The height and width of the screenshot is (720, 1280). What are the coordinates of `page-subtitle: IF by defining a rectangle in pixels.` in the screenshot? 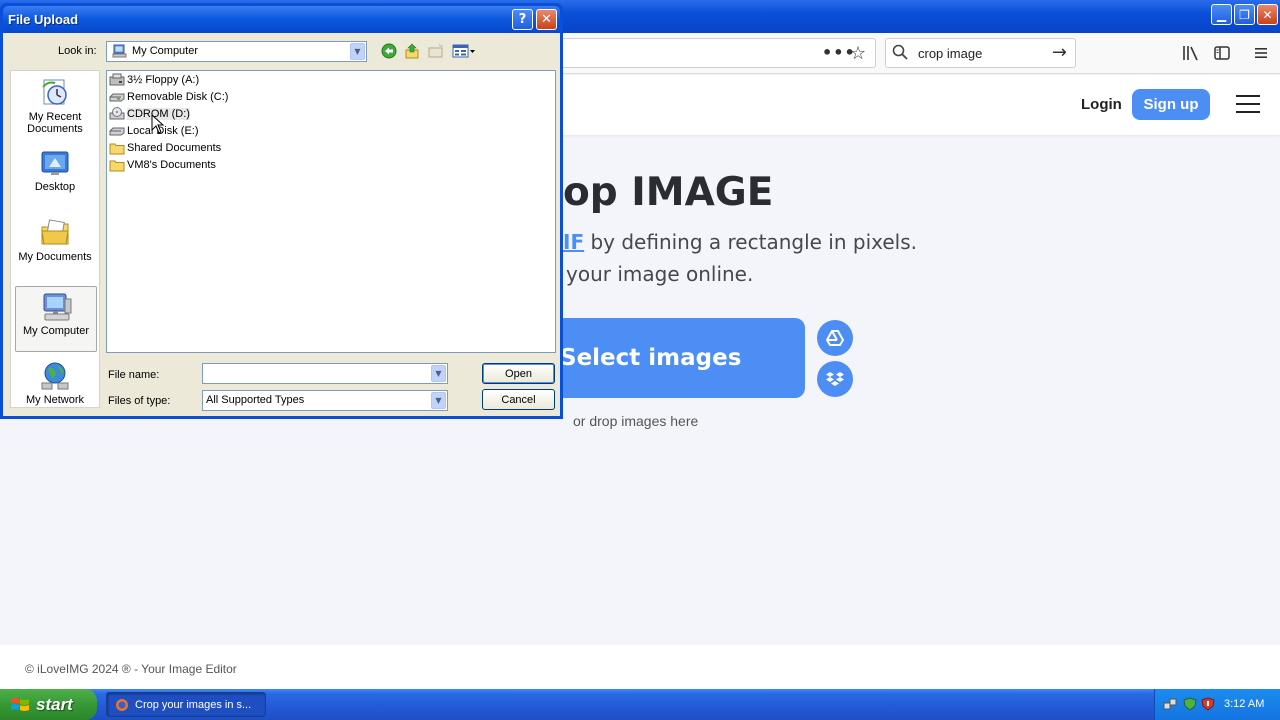 It's located at (740, 242).